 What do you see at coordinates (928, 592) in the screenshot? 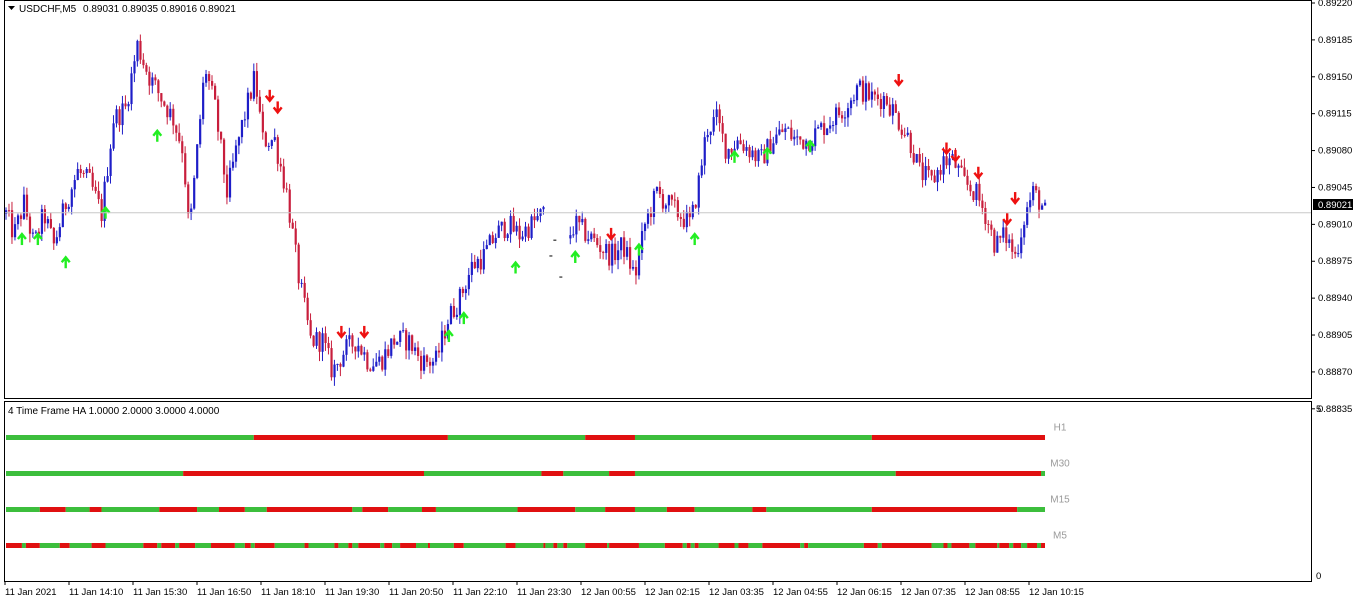
I see `time-tick-label: 12 Jan 07:35` at bounding box center [928, 592].